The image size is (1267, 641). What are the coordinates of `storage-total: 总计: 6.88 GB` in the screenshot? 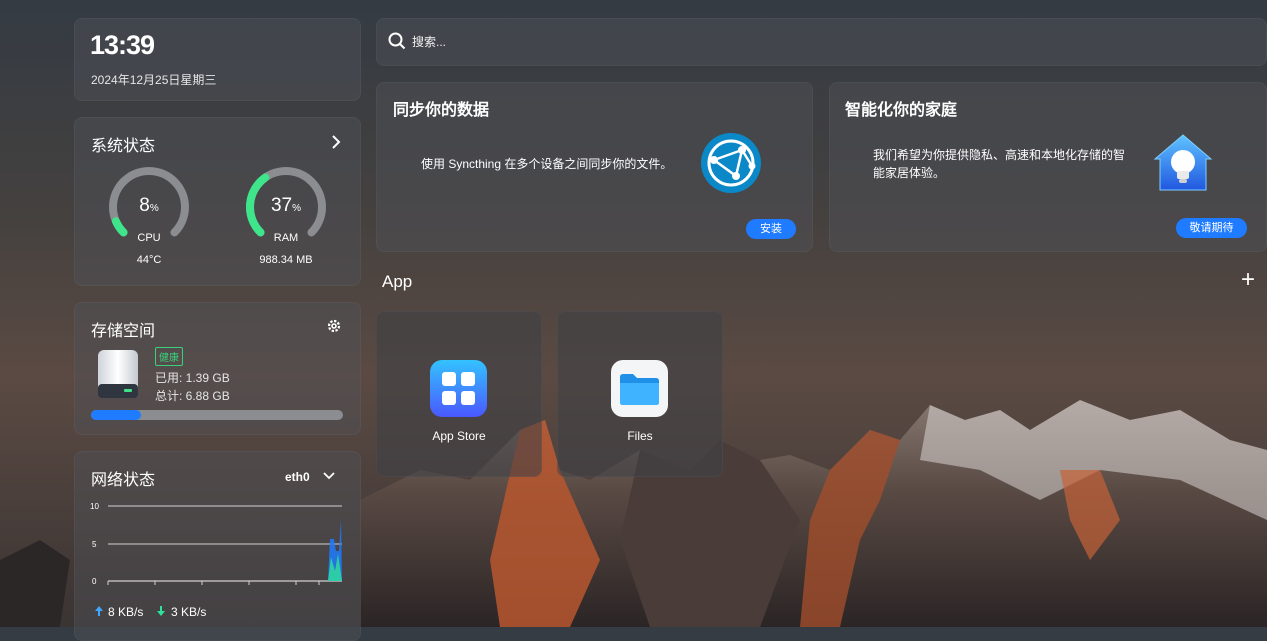 It's located at (192, 396).